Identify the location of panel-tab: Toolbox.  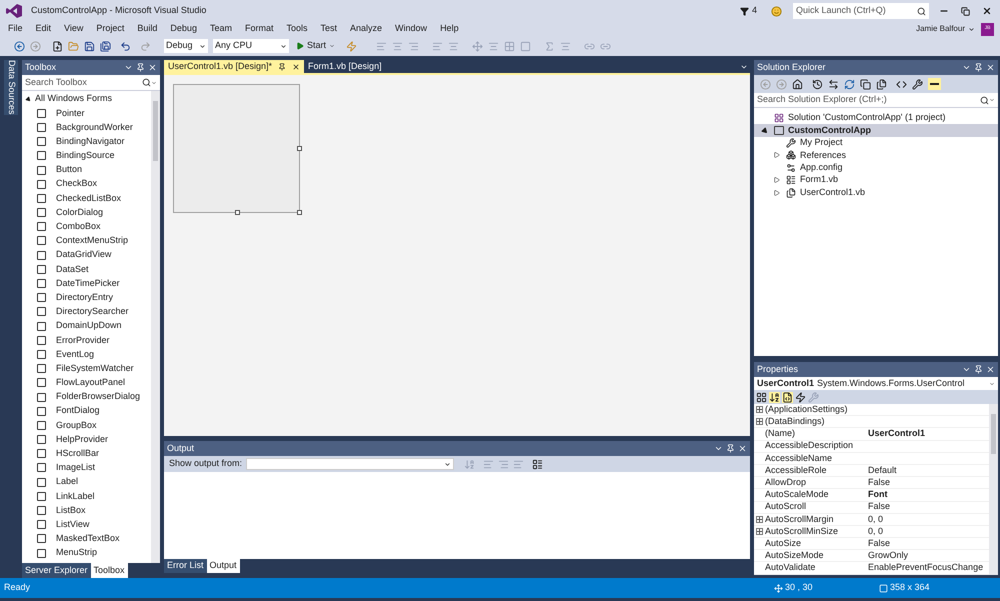
(109, 570).